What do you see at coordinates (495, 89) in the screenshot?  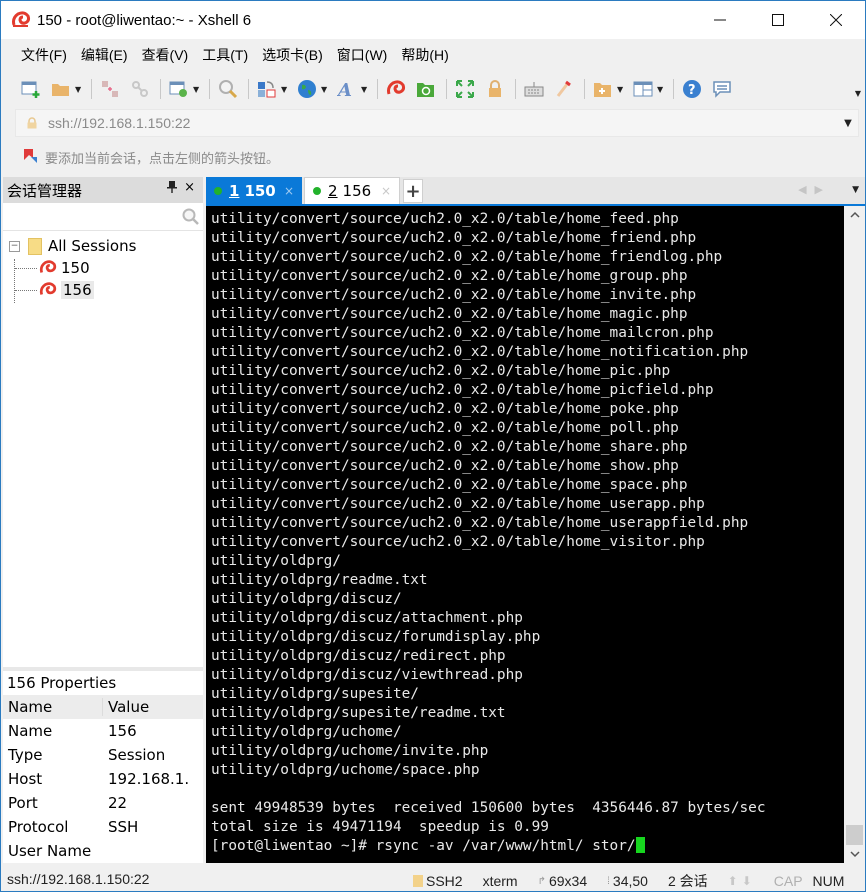 I see `lock-button` at bounding box center [495, 89].